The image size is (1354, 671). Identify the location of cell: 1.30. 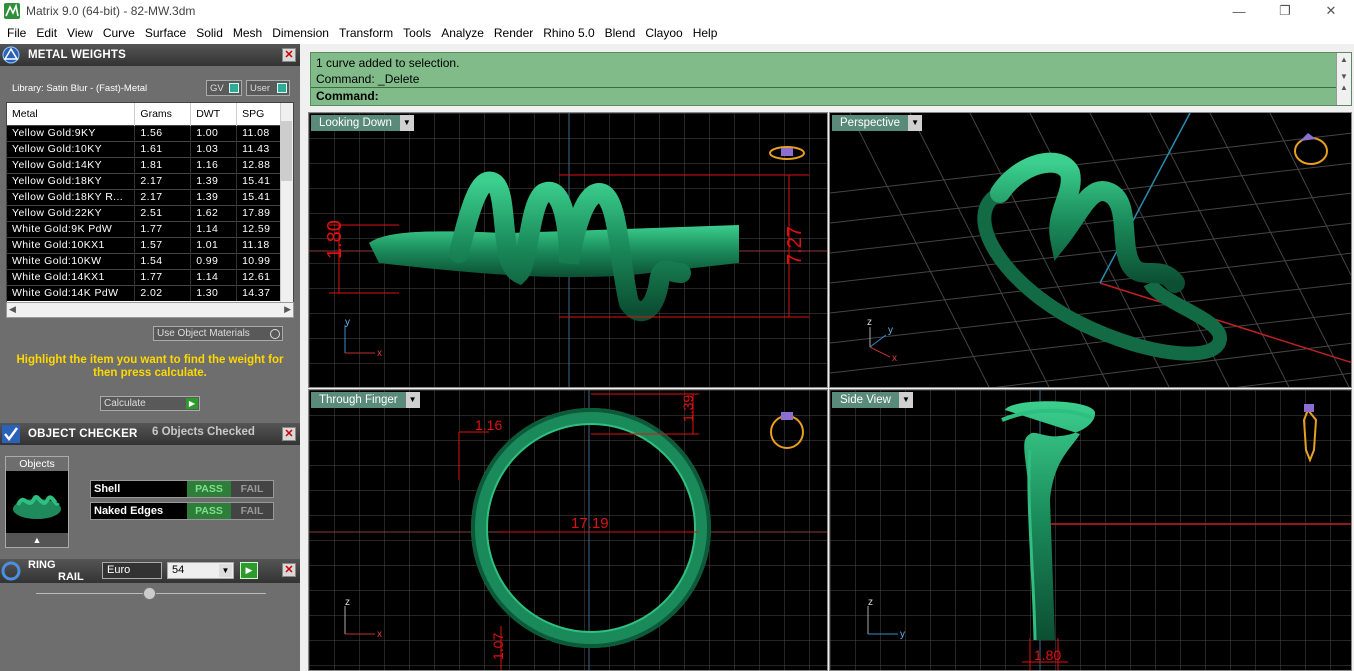
(214, 292).